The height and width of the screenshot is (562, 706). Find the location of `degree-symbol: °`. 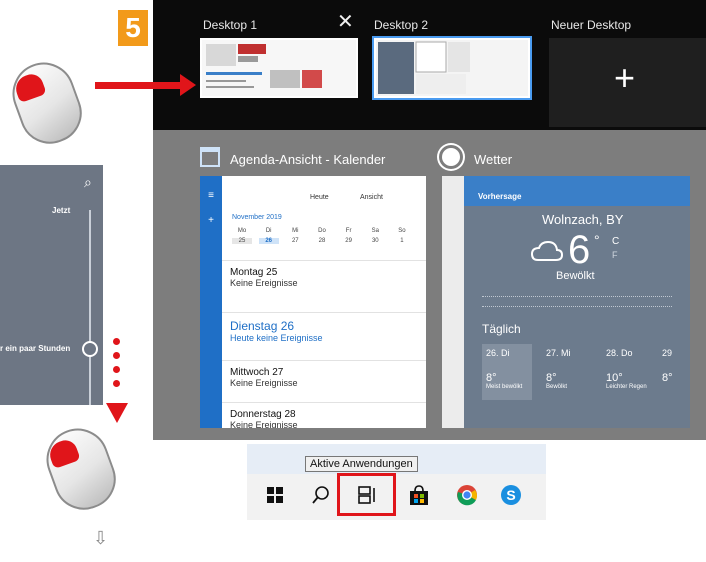

degree-symbol: ° is located at coordinates (597, 240).